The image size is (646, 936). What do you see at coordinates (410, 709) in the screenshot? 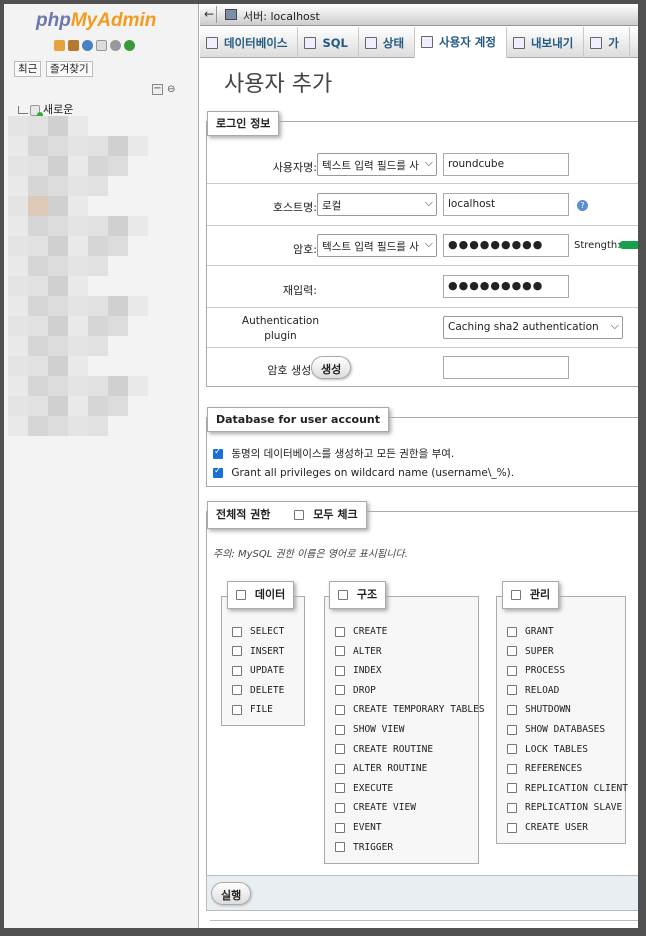
I see `privilege-option: CREATE TEMPORARY TABLES` at bounding box center [410, 709].